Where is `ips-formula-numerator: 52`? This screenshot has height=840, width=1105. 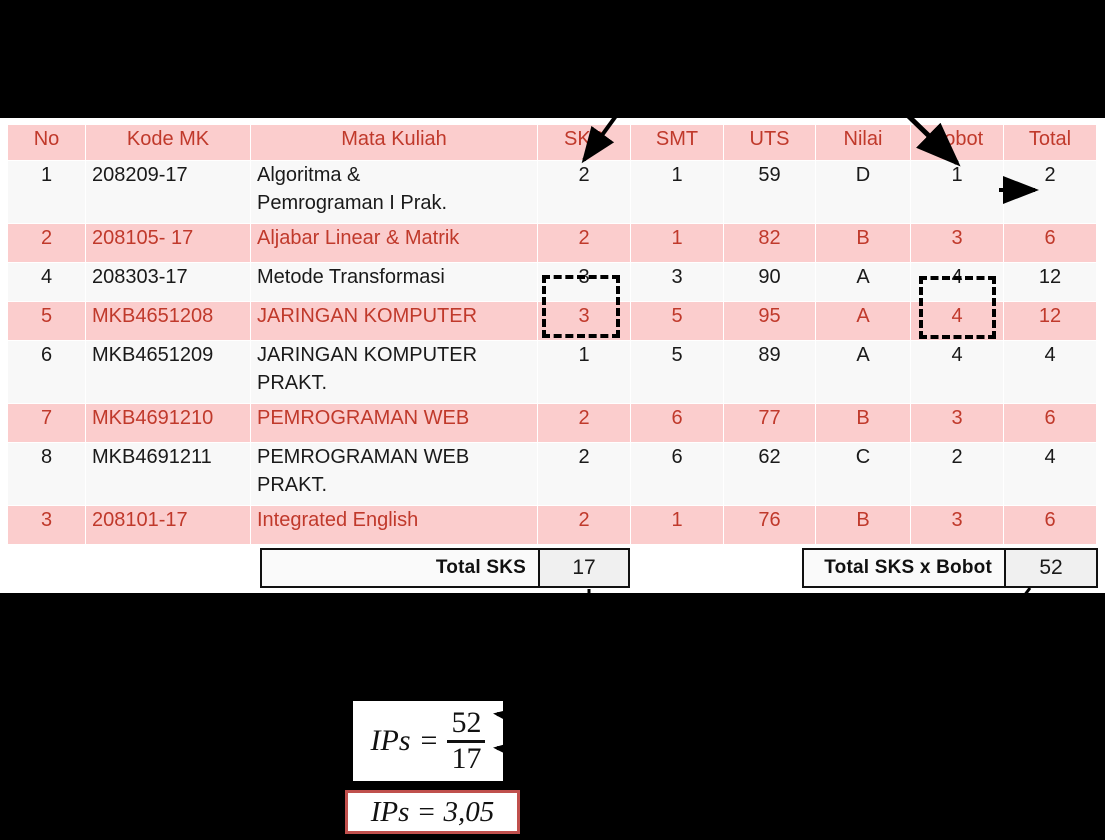
ips-formula-numerator: 52 is located at coordinates (466, 722).